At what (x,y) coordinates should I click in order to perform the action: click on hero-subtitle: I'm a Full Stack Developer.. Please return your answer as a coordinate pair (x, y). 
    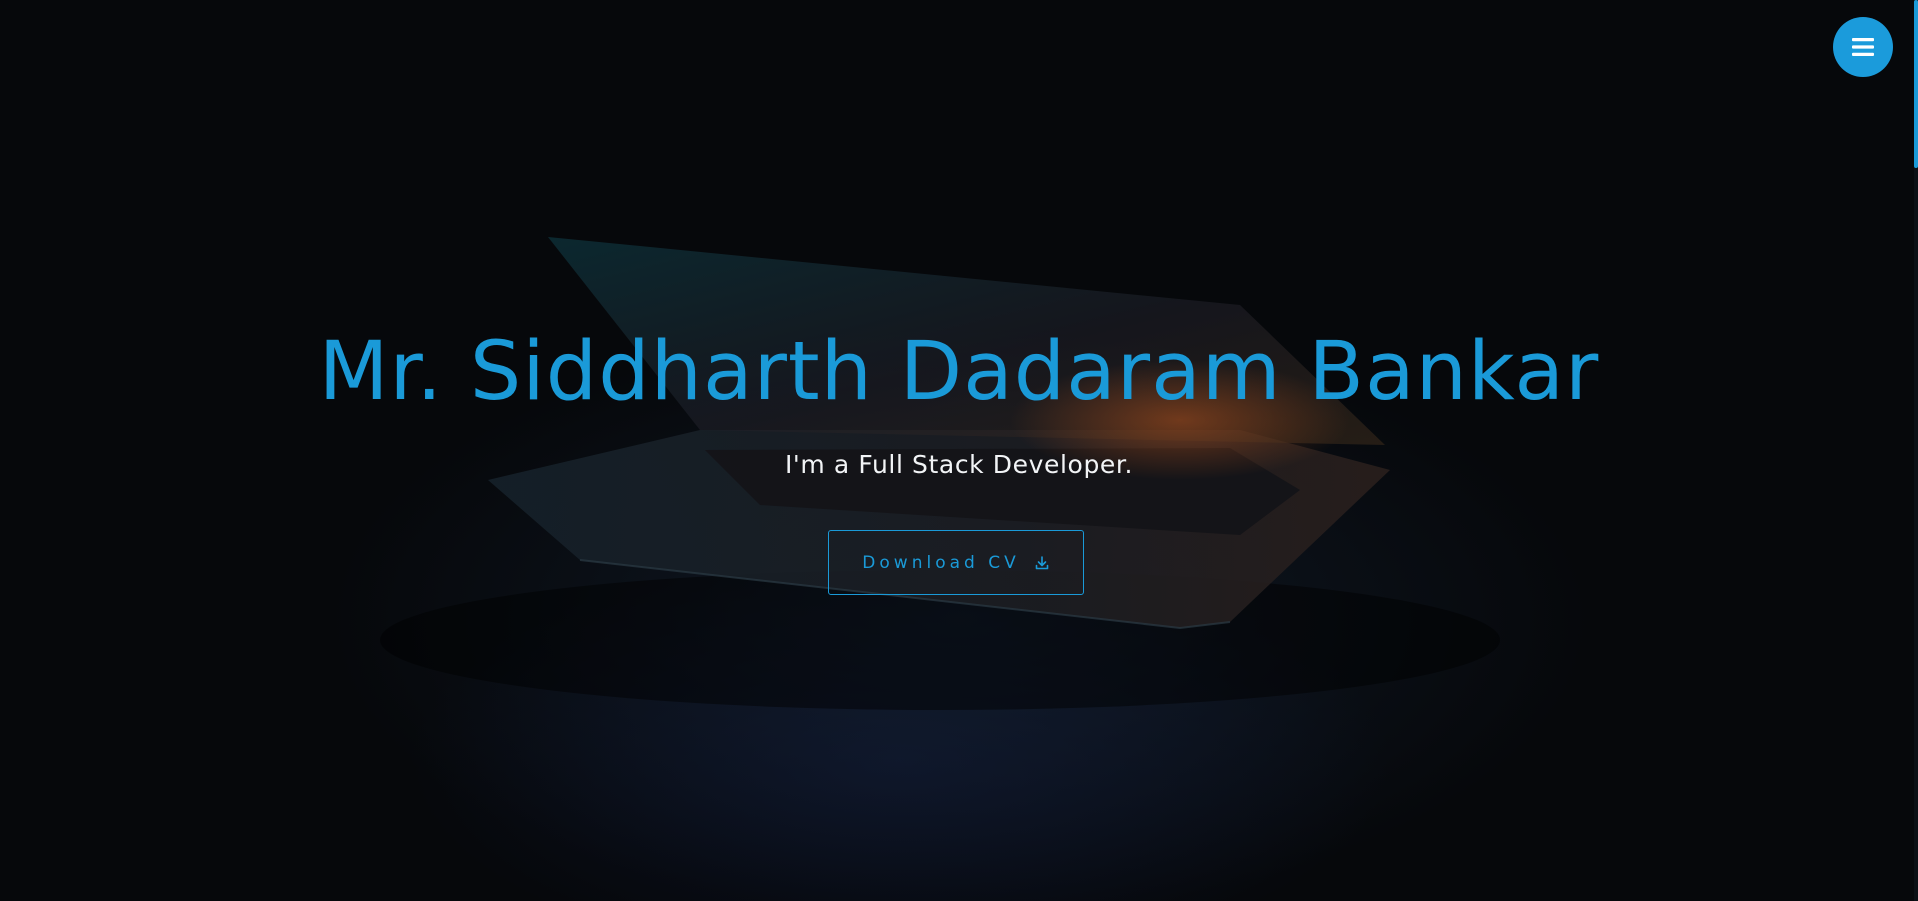
    Looking at the image, I should click on (959, 464).